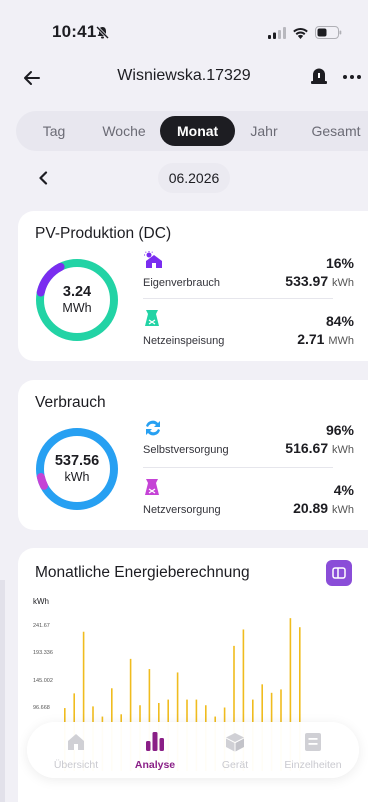  I want to click on pv-total-value: 3.24, so click(77, 292).